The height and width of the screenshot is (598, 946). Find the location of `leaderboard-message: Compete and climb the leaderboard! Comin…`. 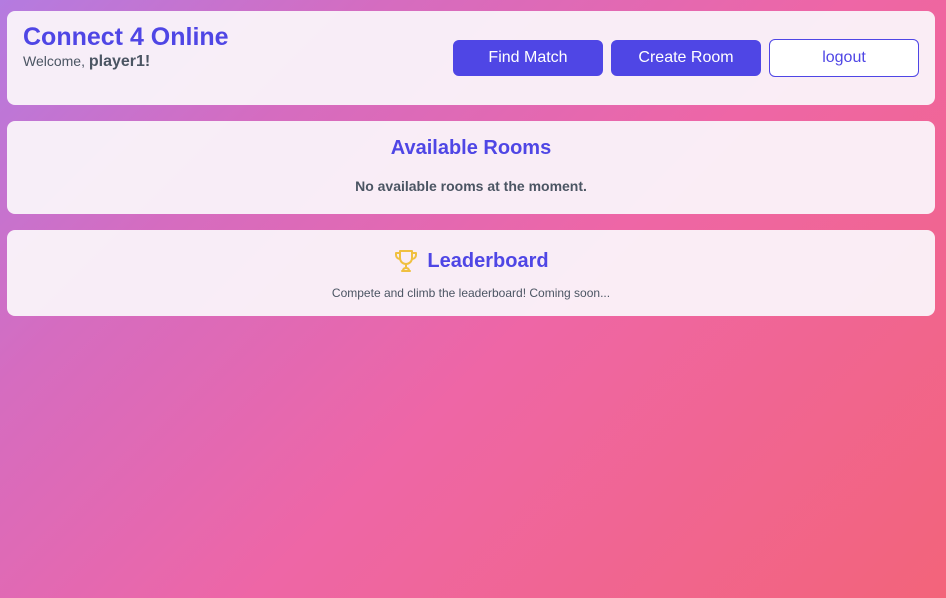

leaderboard-message: Compete and climb the leaderboard! Comin… is located at coordinates (471, 293).